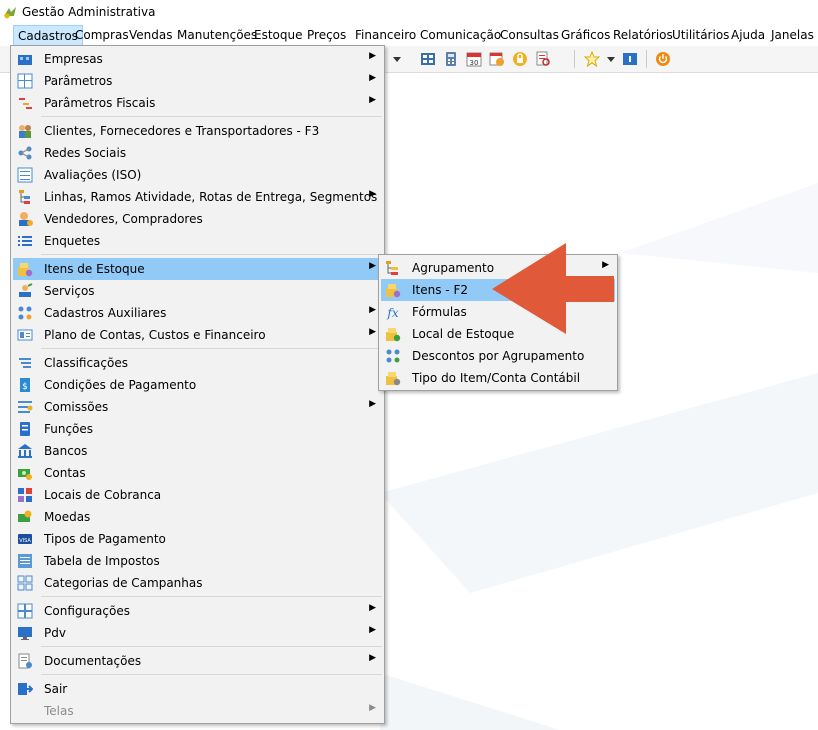  Describe the element at coordinates (278, 35) in the screenshot. I see `menu-estoque: Estoque` at that location.